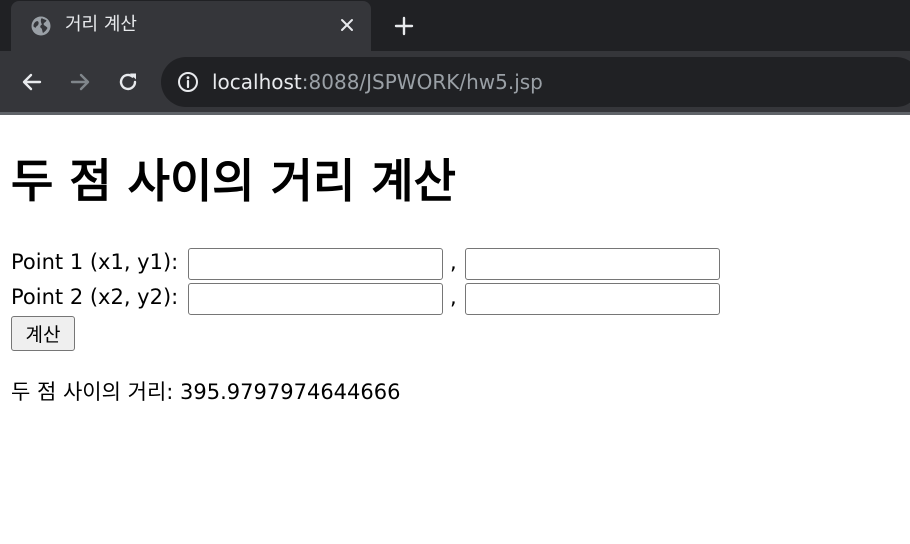 This screenshot has width=910, height=544. Describe the element at coordinates (455, 25) in the screenshot. I see `tab-strip: 거리 계산` at that location.